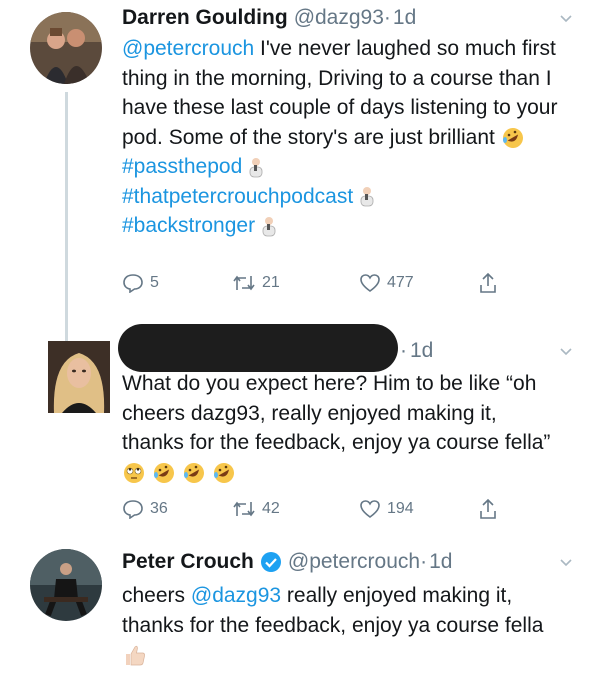 The width and height of the screenshot is (599, 673). Describe the element at coordinates (258, 348) in the screenshot. I see `redaction-bar` at that location.